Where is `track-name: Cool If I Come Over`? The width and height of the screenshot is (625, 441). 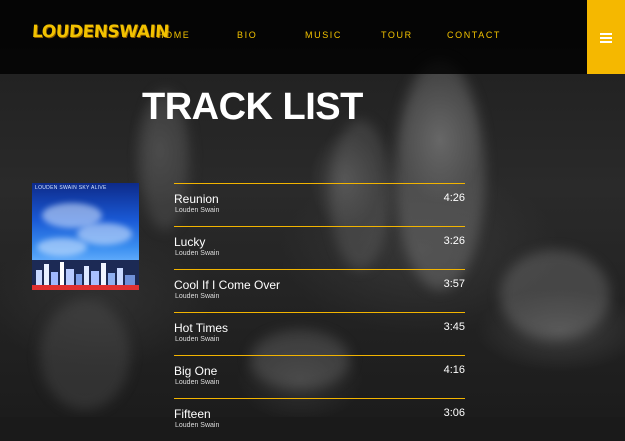
track-name: Cool If I Come Over is located at coordinates (227, 285).